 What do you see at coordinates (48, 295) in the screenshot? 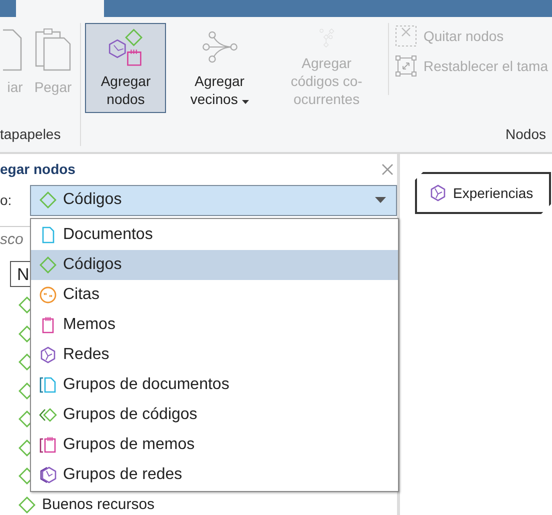
I see `quote-icon` at bounding box center [48, 295].